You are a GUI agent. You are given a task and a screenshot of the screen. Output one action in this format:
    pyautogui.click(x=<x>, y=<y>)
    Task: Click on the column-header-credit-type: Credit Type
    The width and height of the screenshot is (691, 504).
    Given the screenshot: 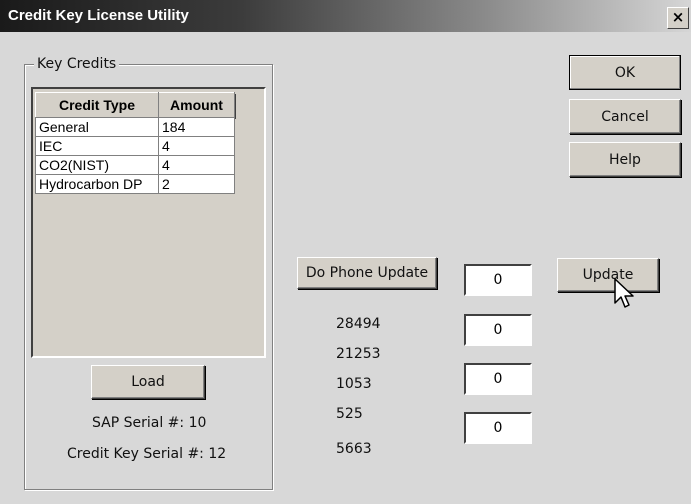 What is the action you would take?
    pyautogui.click(x=97, y=105)
    